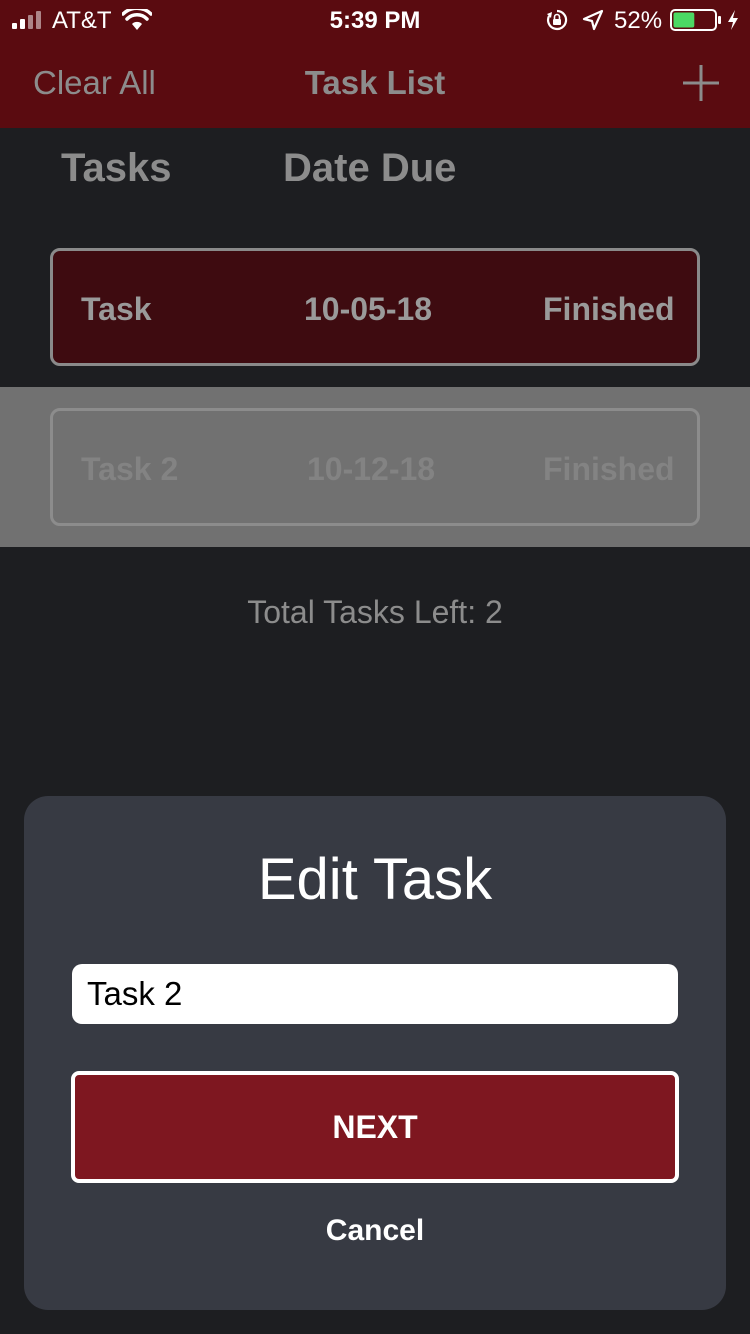  I want to click on nav-bar: Clear All Task List, so click(375, 84).